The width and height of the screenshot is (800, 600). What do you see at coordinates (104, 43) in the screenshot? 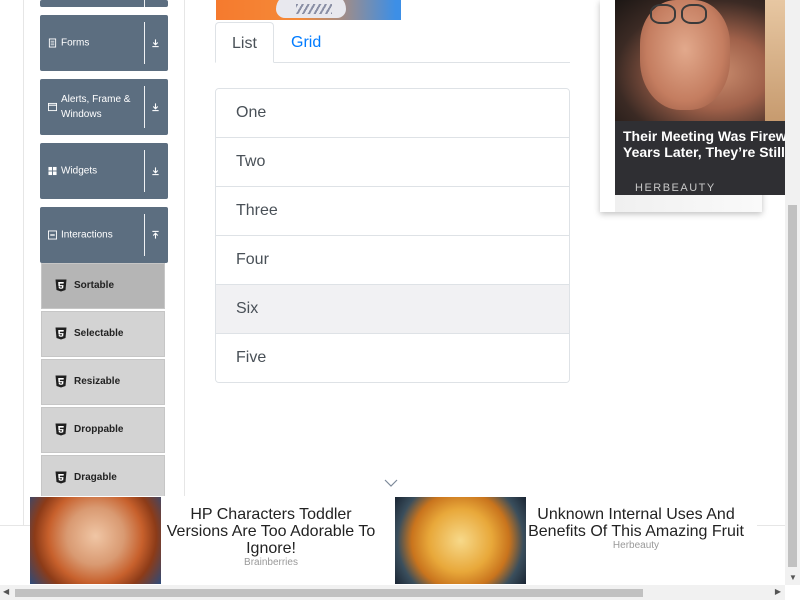
I see `menu-group-forms: Forms` at bounding box center [104, 43].